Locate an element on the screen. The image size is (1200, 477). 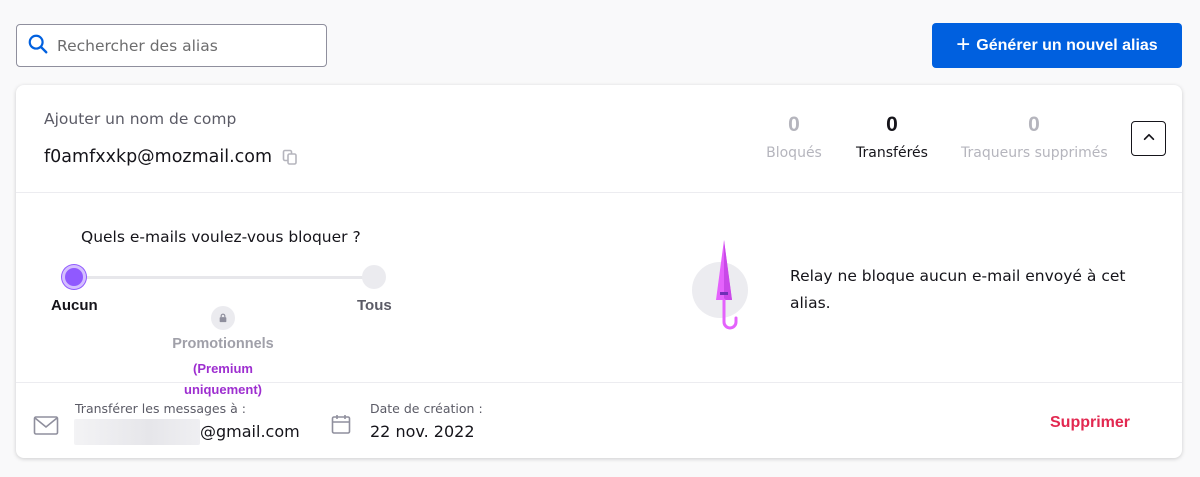
alias-address: f0amfxxkp@mozmail.com is located at coordinates (171, 157).